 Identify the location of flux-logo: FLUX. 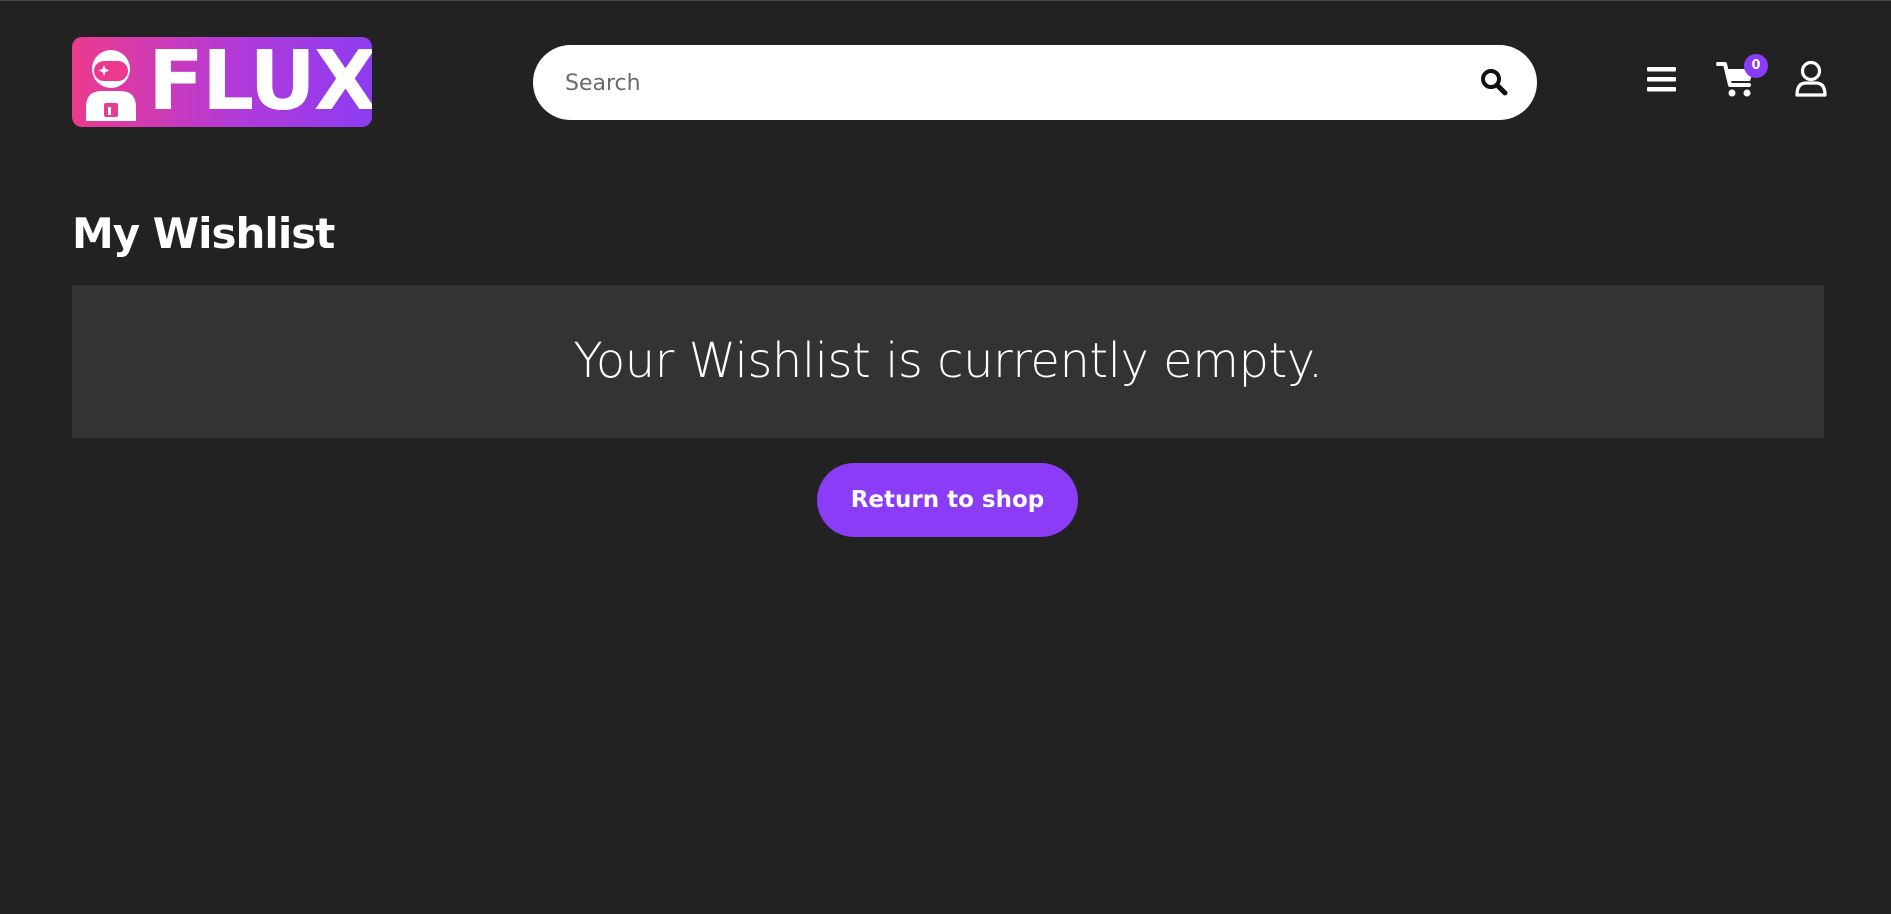
(222, 82).